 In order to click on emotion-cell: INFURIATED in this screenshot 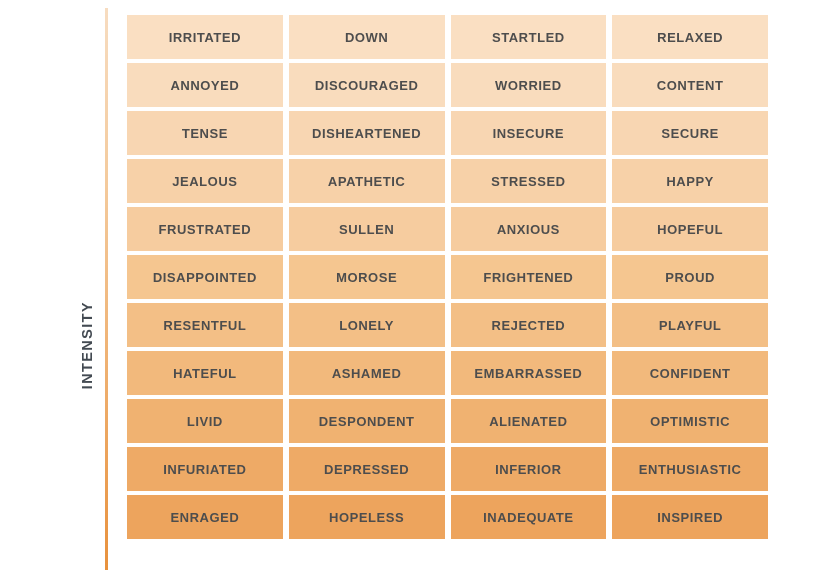, I will do `click(205, 469)`.